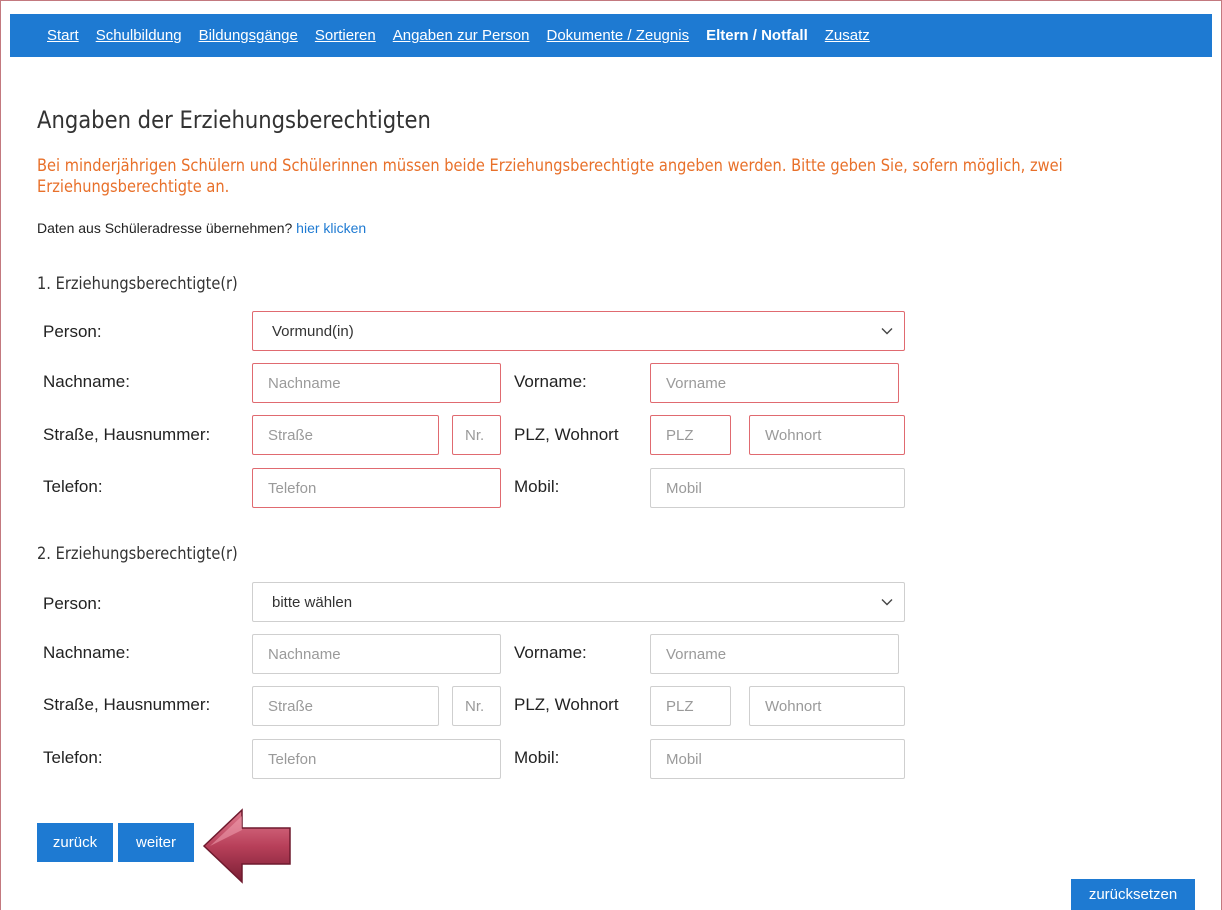 The height and width of the screenshot is (910, 1222). I want to click on guardian1-mobil-input, so click(777, 488).